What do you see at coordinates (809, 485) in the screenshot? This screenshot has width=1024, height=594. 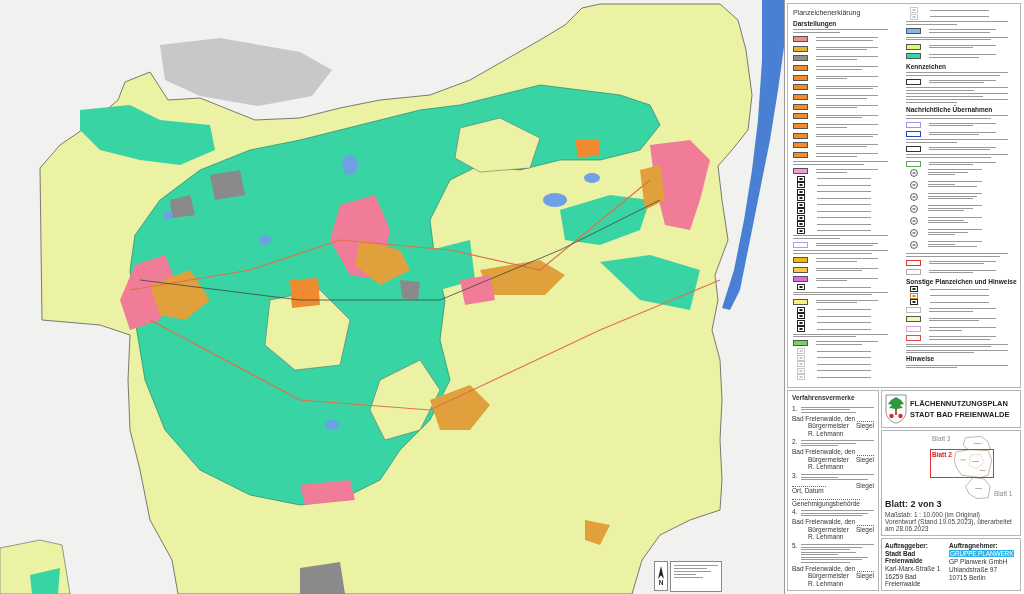 I see `fill-in-line` at bounding box center [809, 485].